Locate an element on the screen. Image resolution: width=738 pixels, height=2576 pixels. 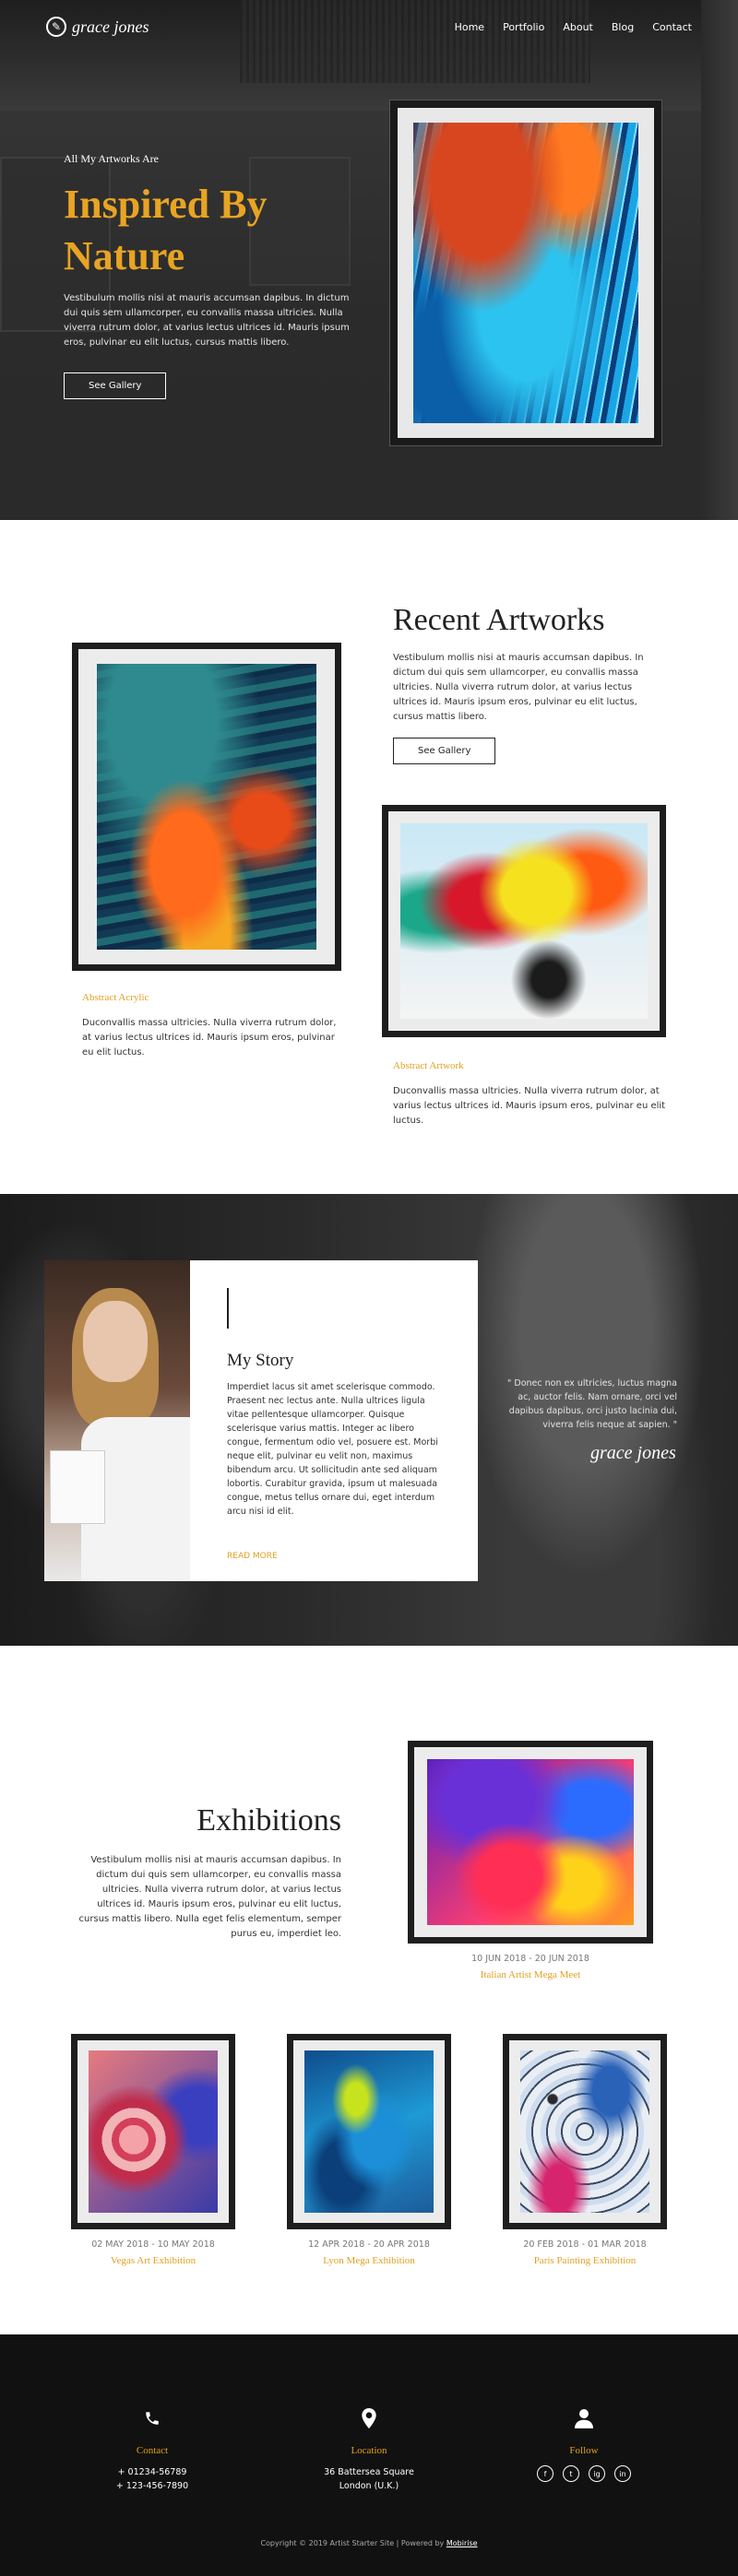
instagram-icon: ig is located at coordinates (597, 2473).